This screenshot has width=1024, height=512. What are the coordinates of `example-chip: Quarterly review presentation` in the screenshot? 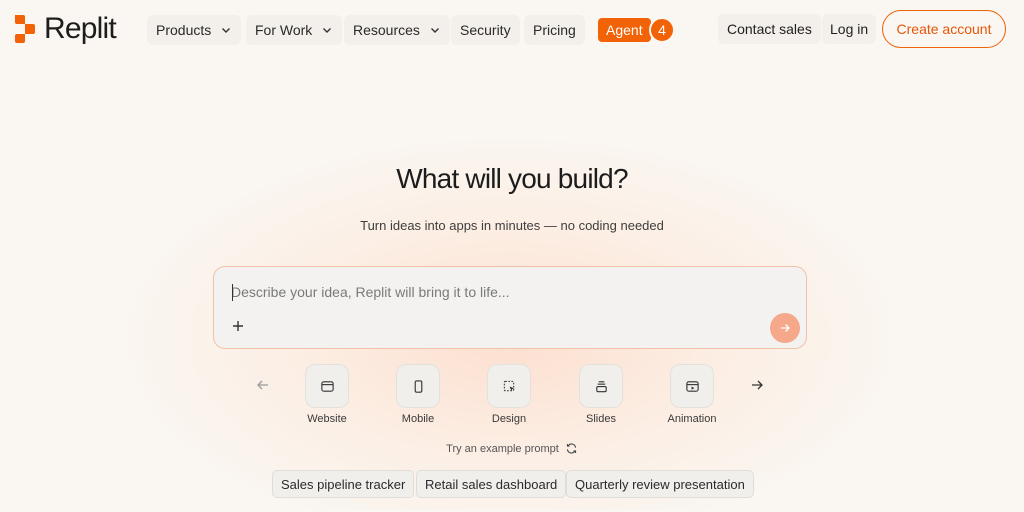 It's located at (660, 484).